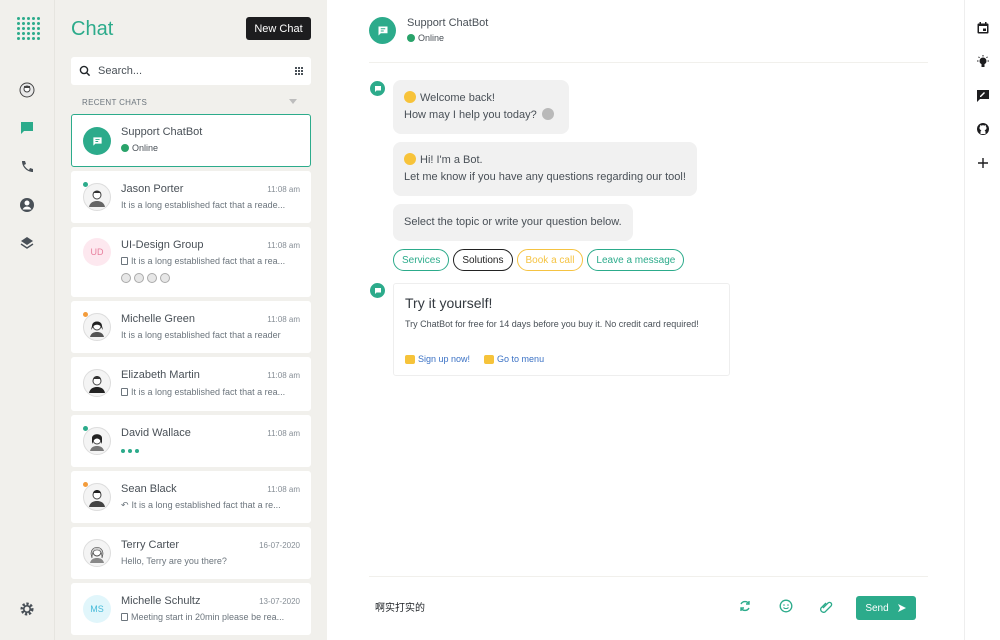 The height and width of the screenshot is (640, 1000). What do you see at coordinates (901, 608) in the screenshot?
I see `send-arrow-icon` at bounding box center [901, 608].